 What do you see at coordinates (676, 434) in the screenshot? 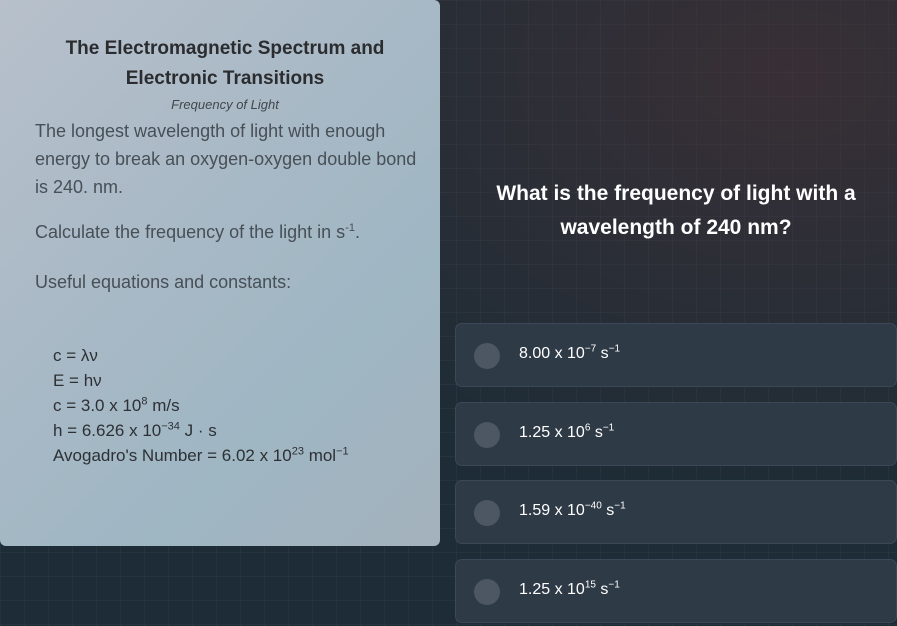
I see `answer-option-2: 1.25 x 106 s−1` at bounding box center [676, 434].